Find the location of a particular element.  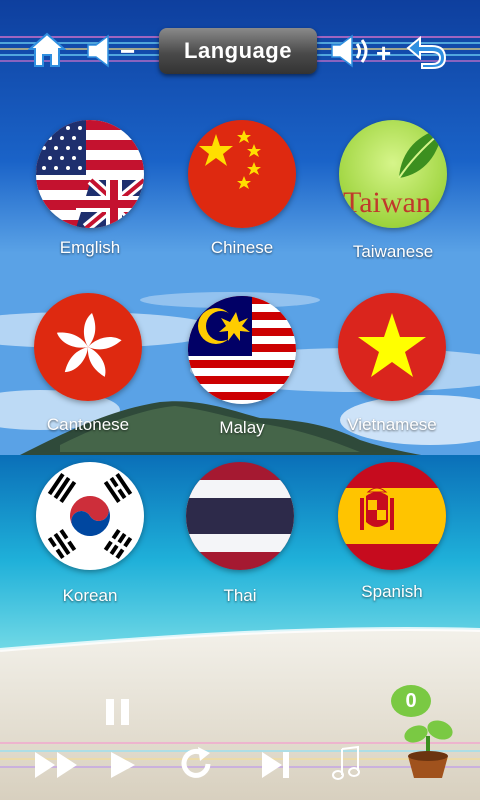

fast-forward-icon is located at coordinates (57, 765).